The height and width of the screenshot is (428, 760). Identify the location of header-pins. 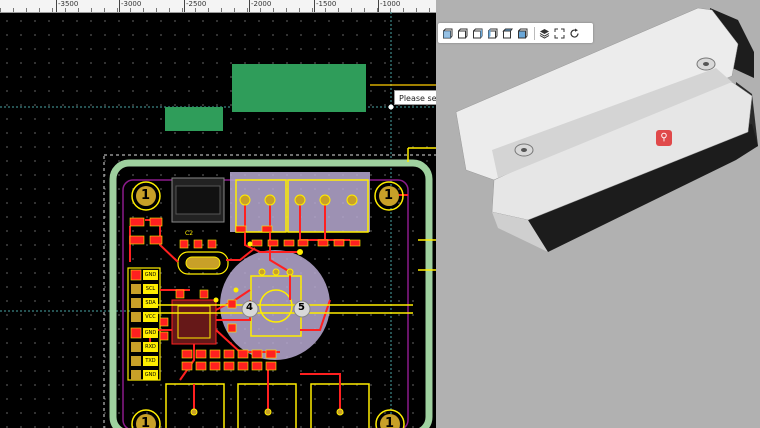
(136, 324).